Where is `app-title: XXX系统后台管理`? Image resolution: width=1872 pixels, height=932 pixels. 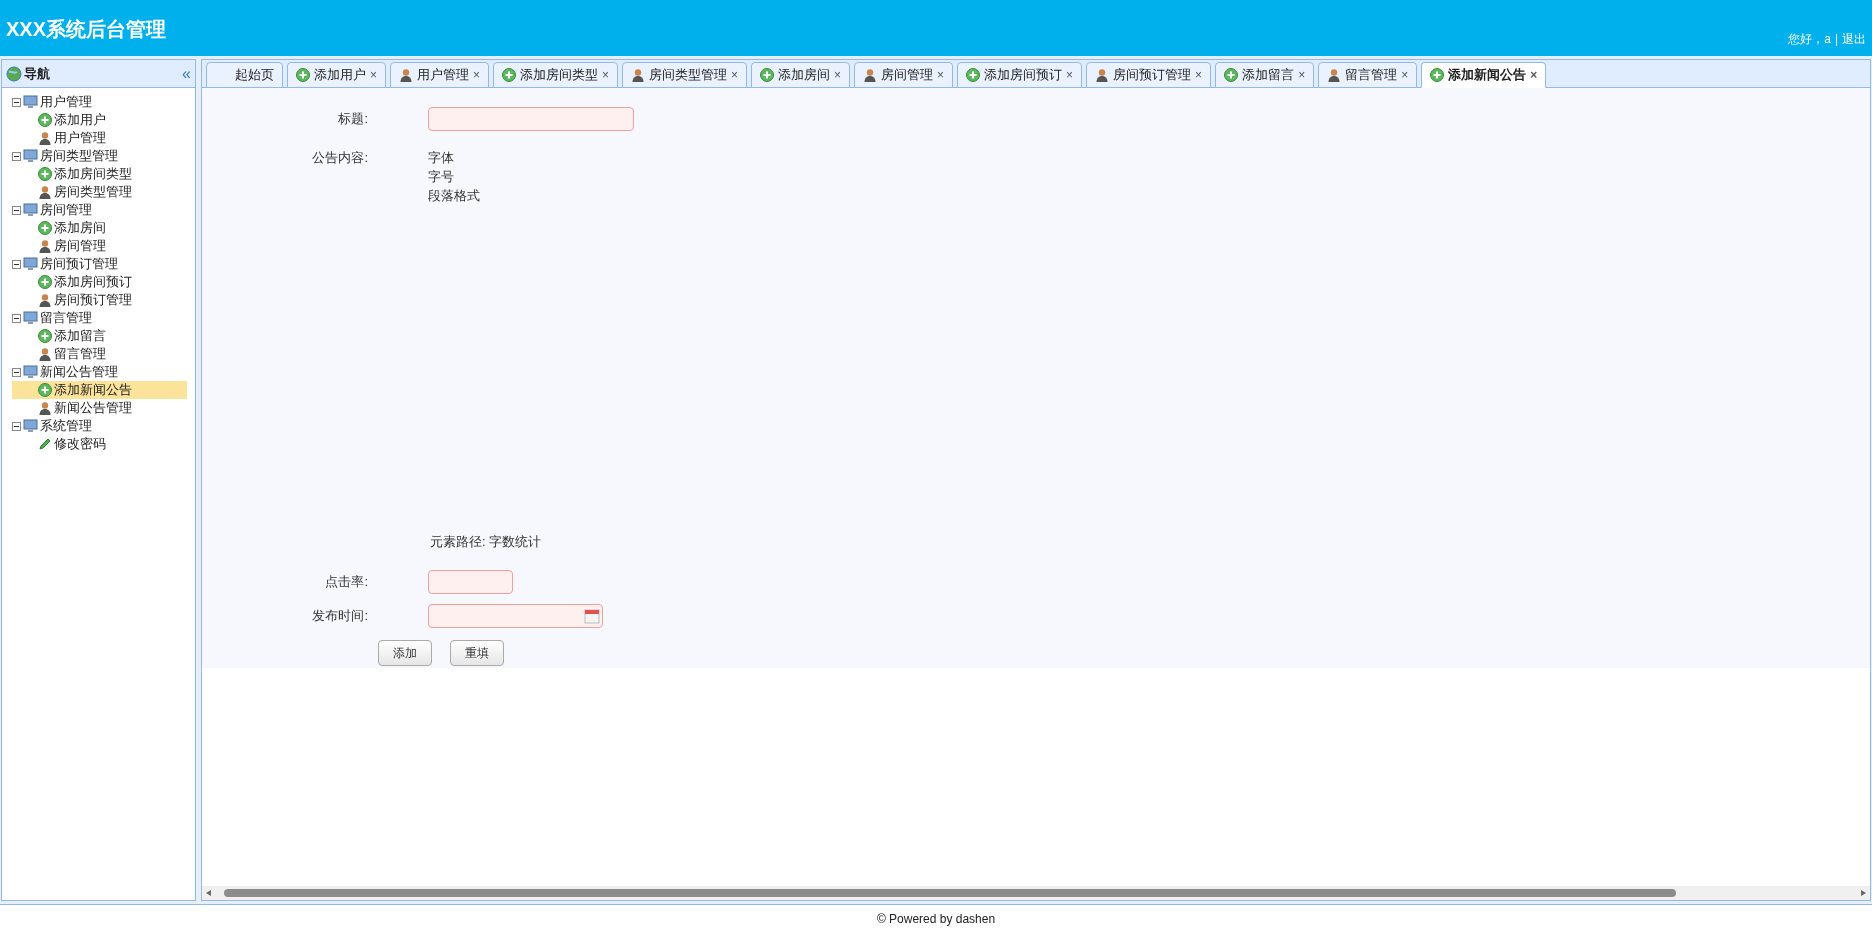 app-title: XXX系统后台管理 is located at coordinates (86, 29).